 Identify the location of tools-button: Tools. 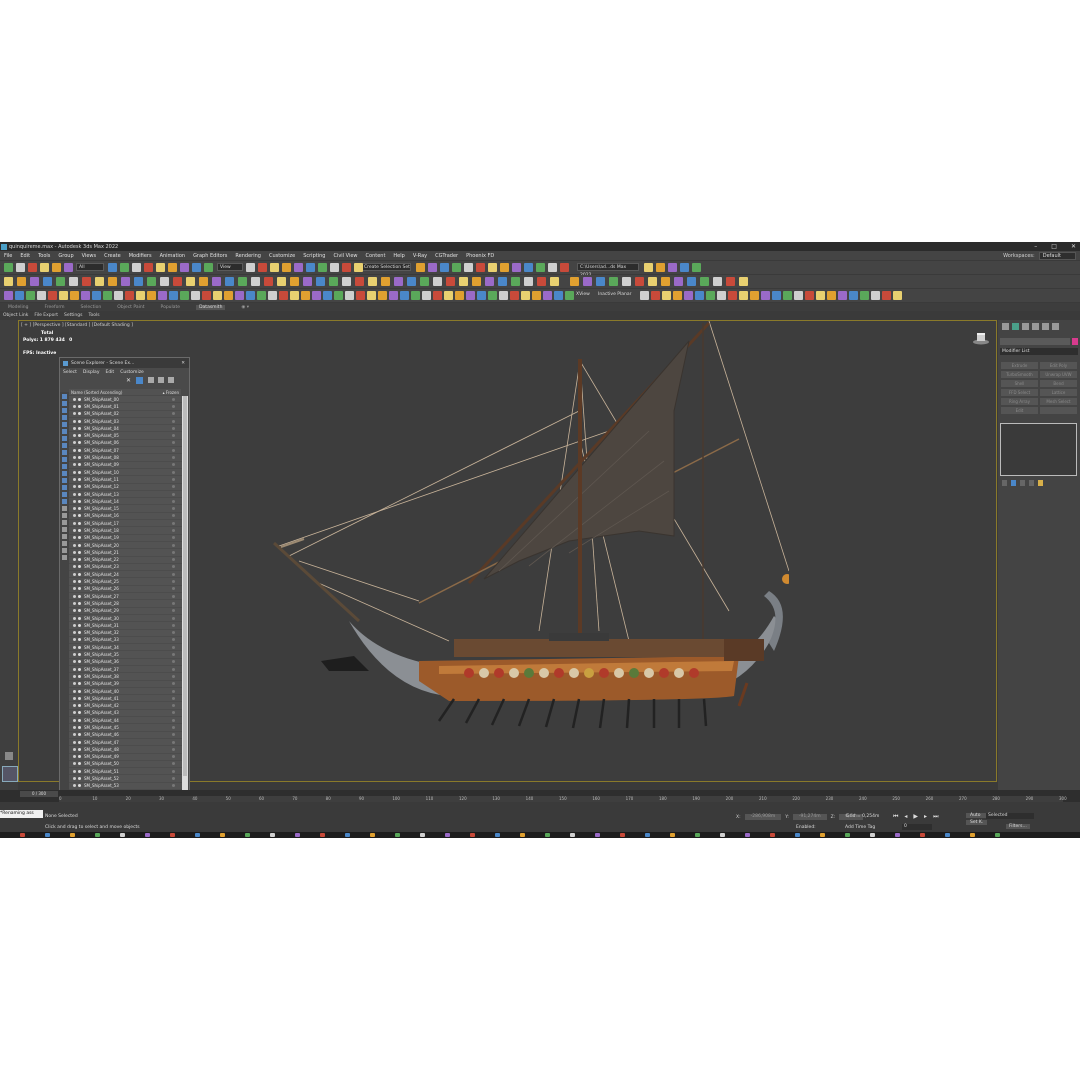
(93, 315).